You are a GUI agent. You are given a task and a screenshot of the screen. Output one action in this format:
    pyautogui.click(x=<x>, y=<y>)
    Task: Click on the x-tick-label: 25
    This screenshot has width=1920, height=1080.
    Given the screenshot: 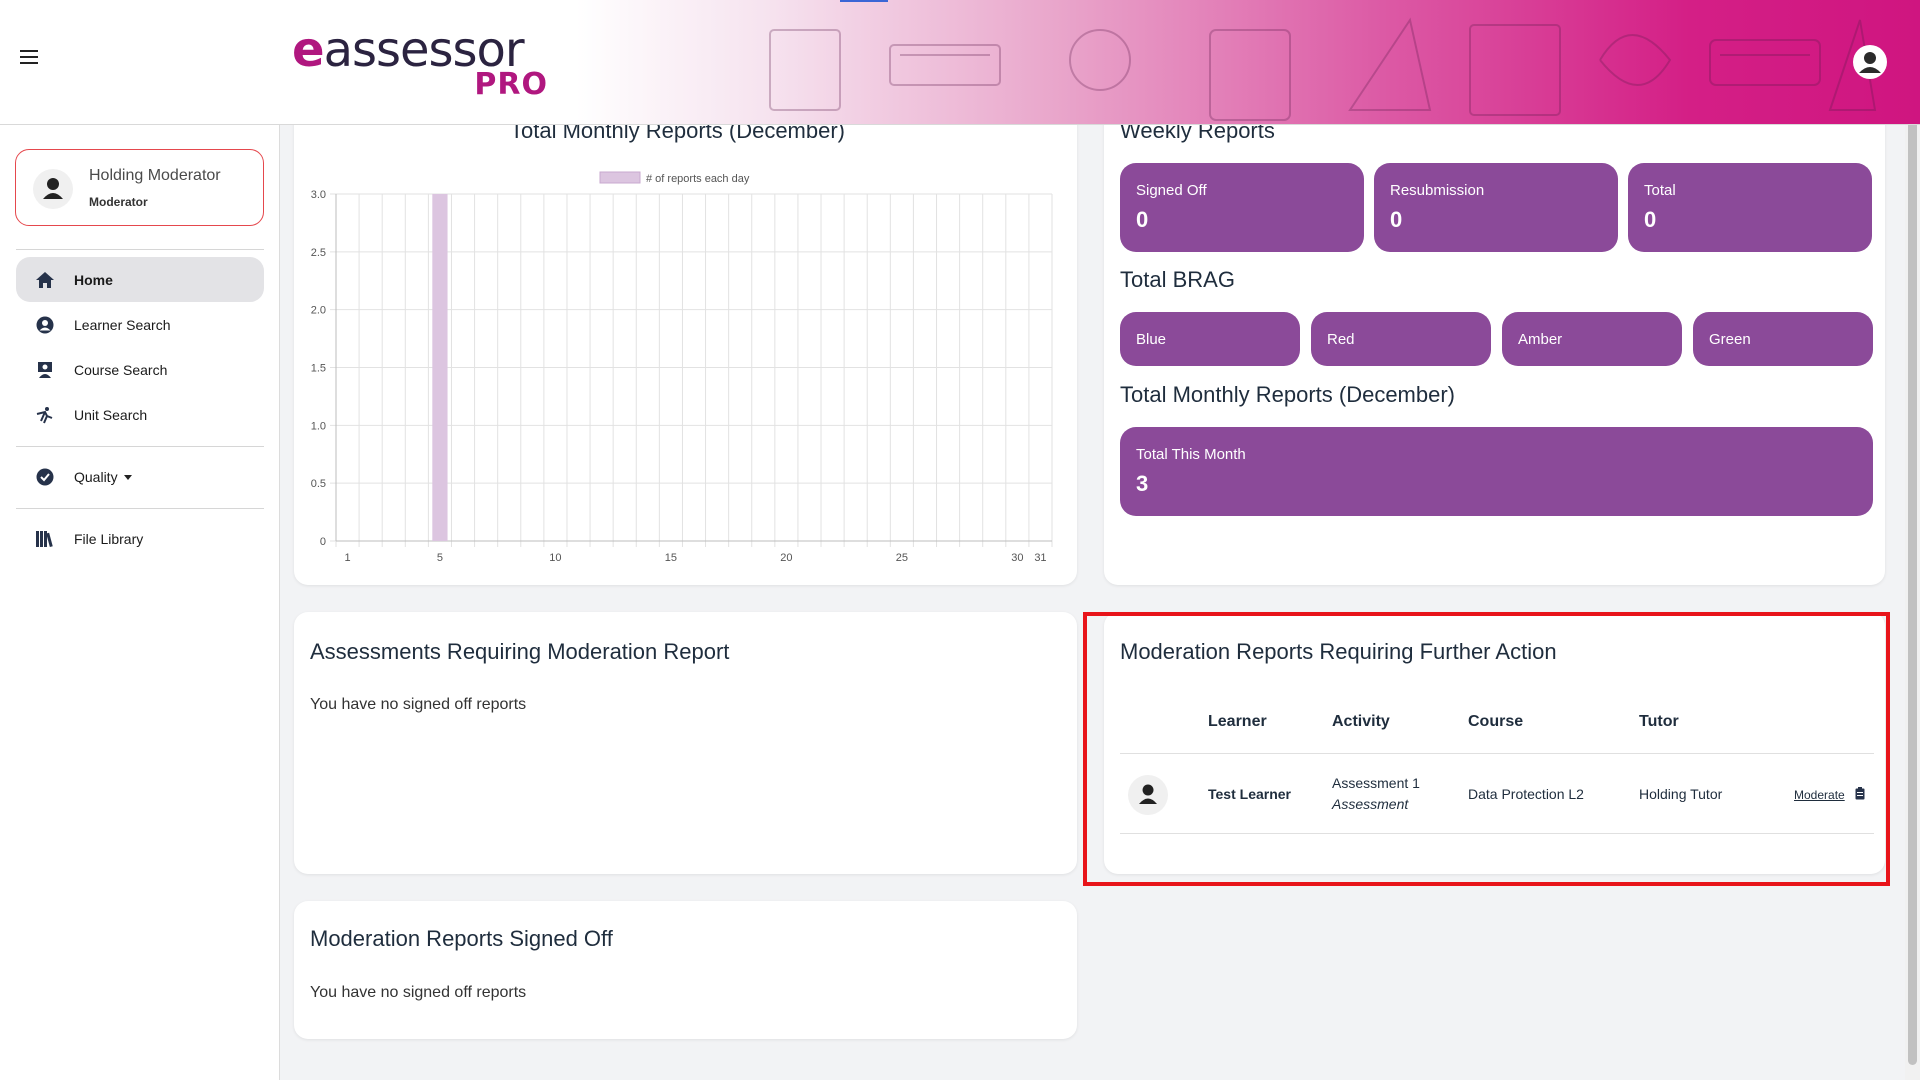 What is the action you would take?
    pyautogui.click(x=902, y=558)
    